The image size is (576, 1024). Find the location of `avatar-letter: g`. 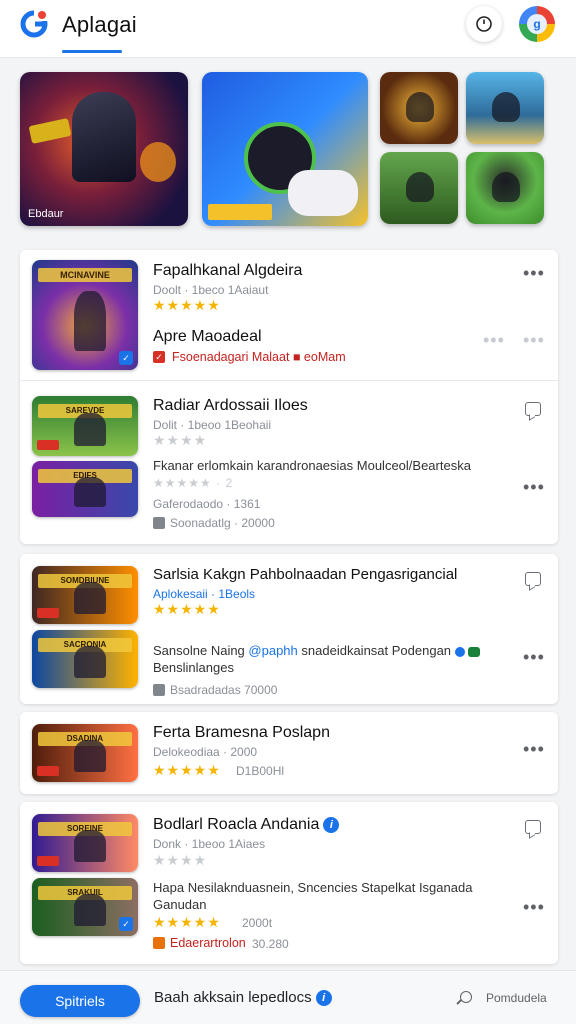

avatar-letter: g is located at coordinates (537, 24).